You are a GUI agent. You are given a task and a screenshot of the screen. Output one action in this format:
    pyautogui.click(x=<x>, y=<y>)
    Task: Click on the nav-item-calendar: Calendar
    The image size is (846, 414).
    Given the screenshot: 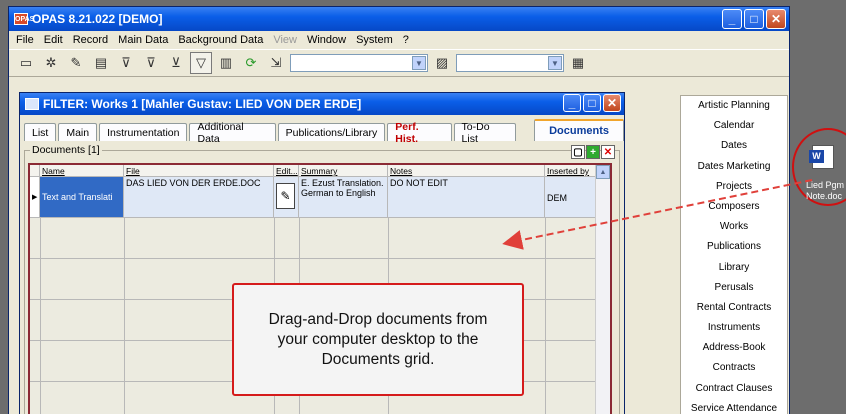 What is the action you would take?
    pyautogui.click(x=734, y=126)
    